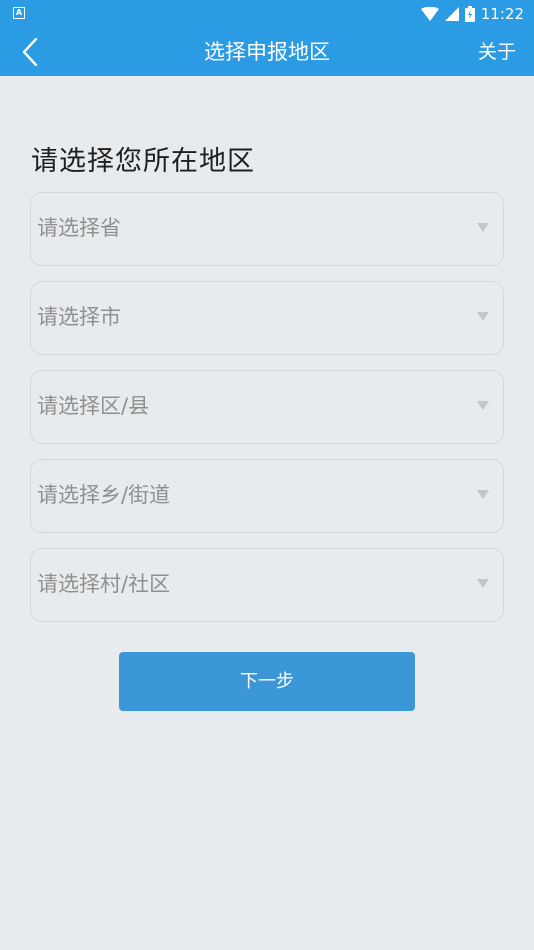 The image size is (534, 950). What do you see at coordinates (267, 407) in the screenshot?
I see `district-select: 请选择区/县` at bounding box center [267, 407].